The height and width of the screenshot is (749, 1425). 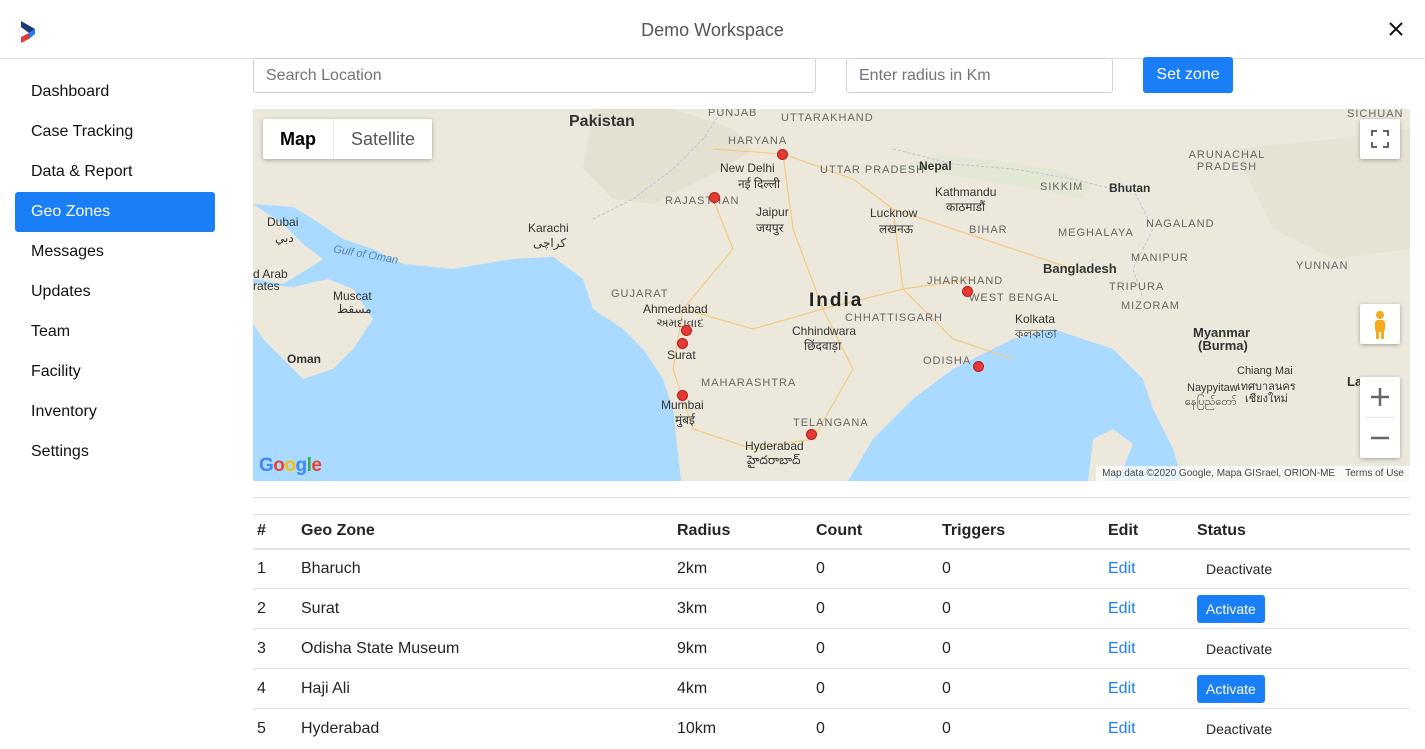 I want to click on table-row: 5 Hyderabad 10km 0 0 Edit Deactivate, so click(x=831, y=728).